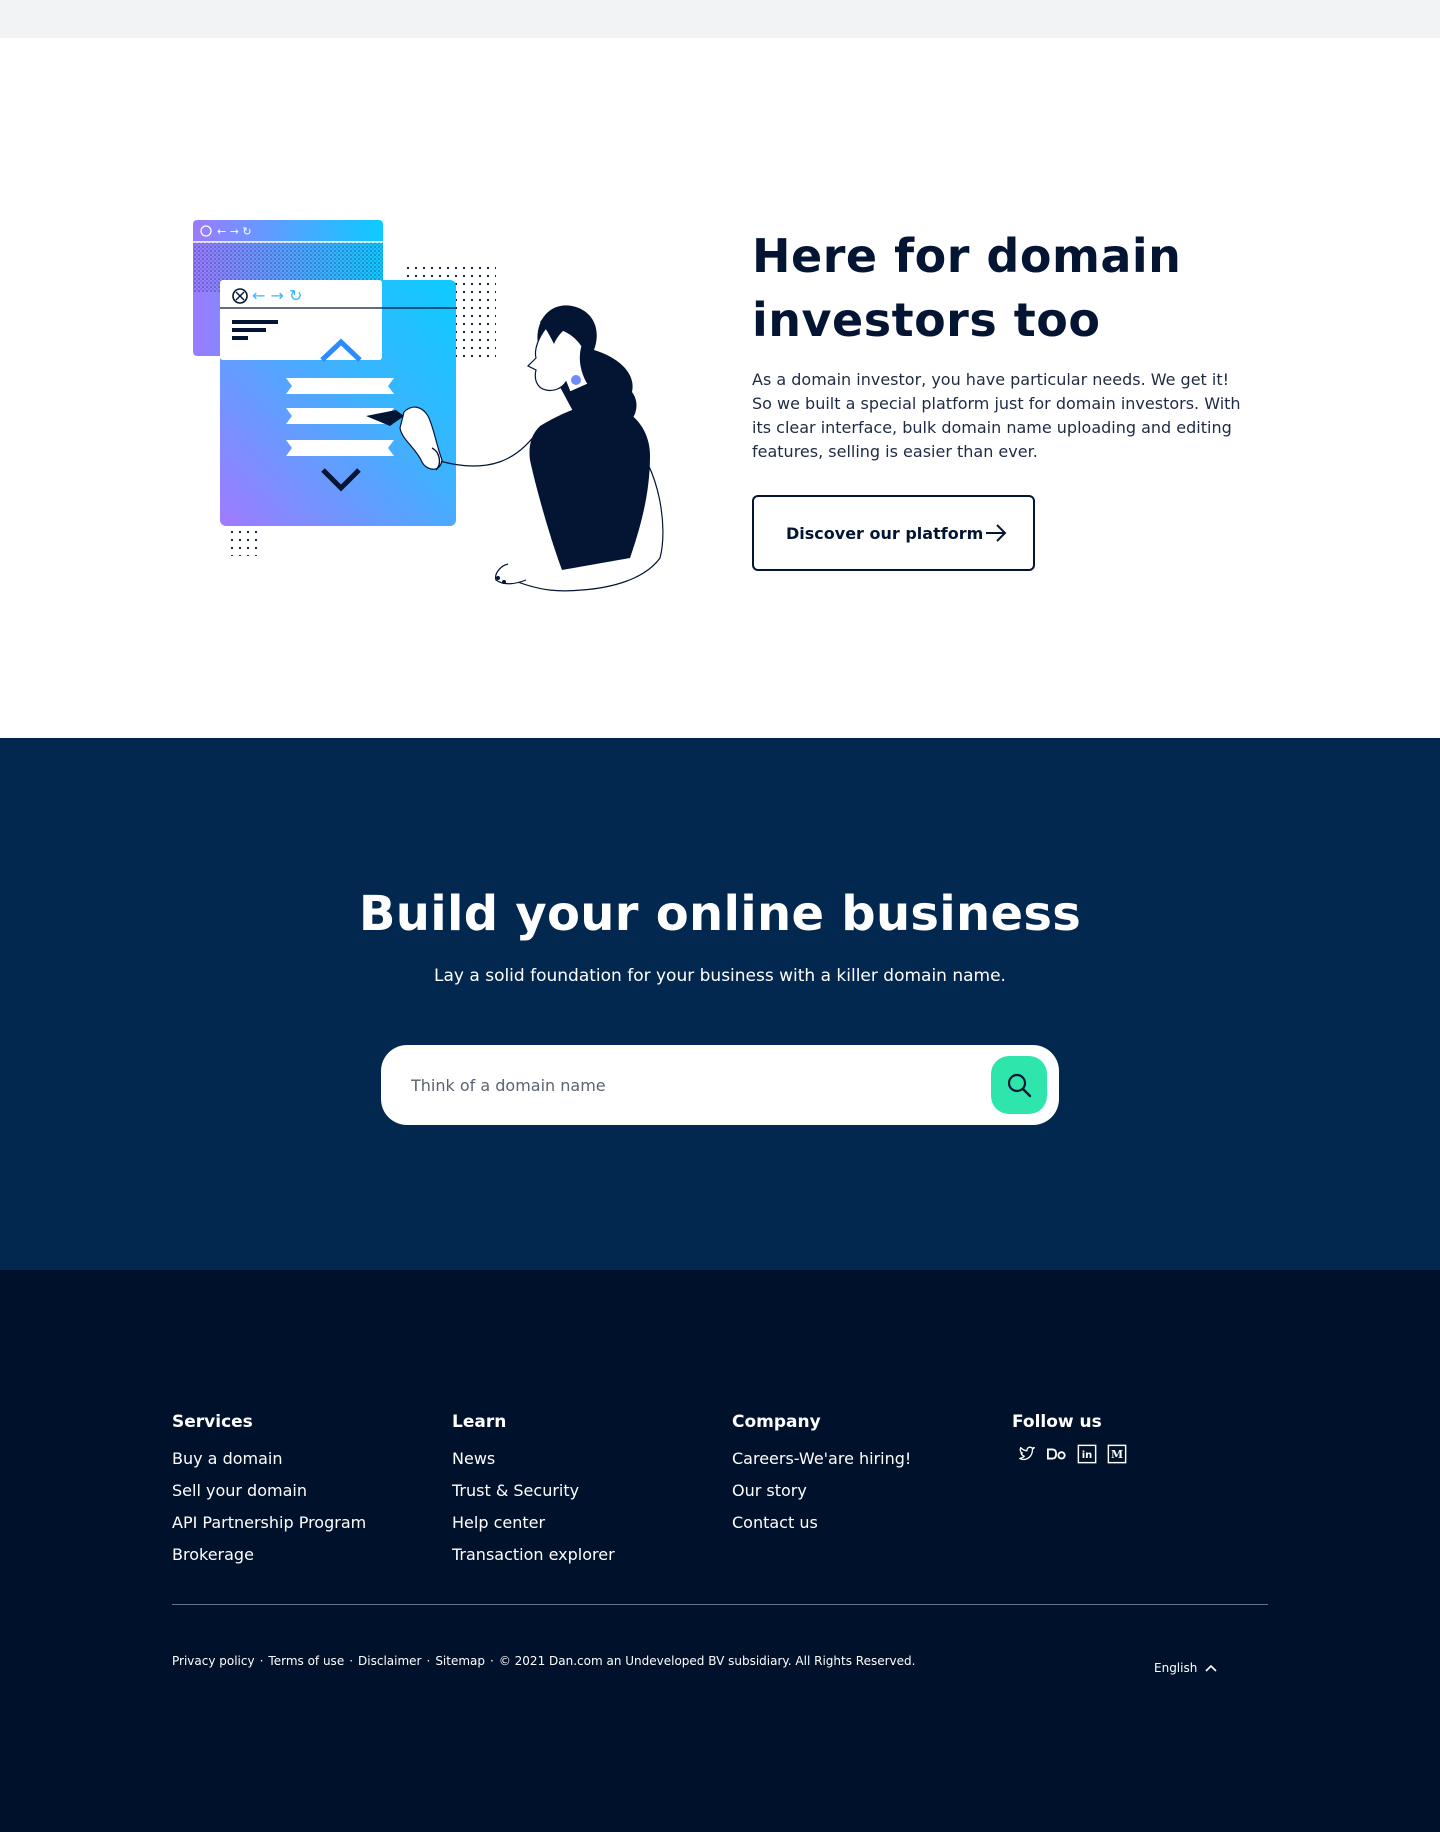 This screenshot has width=1440, height=1832. I want to click on domain-search-box, so click(720, 1085).